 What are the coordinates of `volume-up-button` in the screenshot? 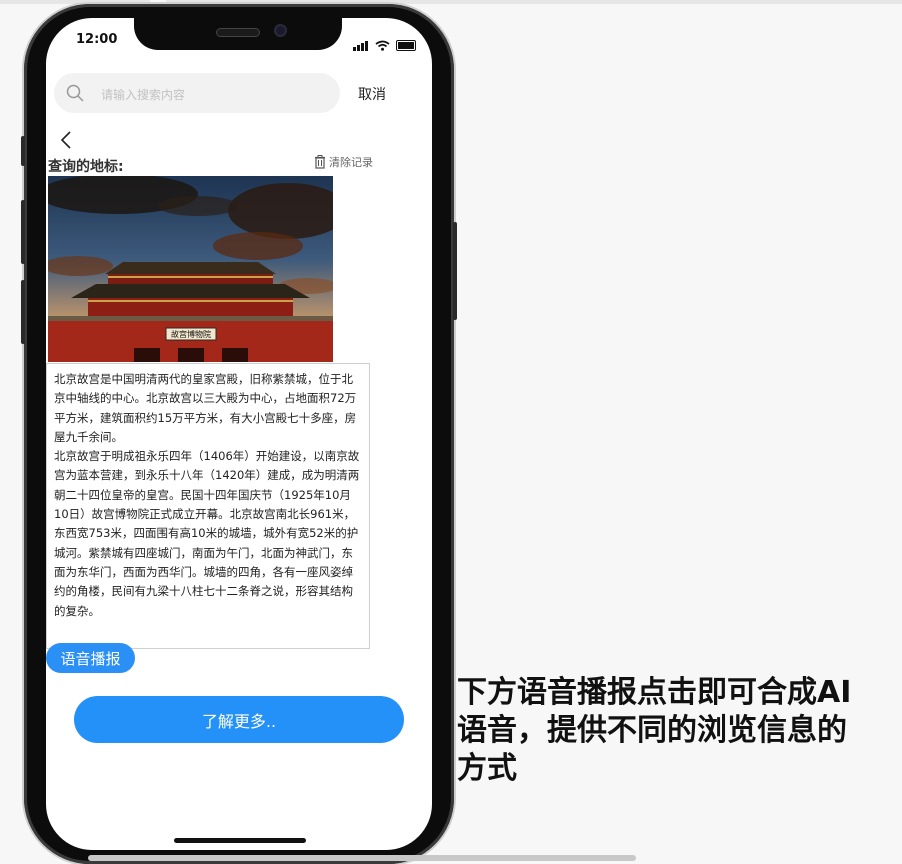 It's located at (23, 232).